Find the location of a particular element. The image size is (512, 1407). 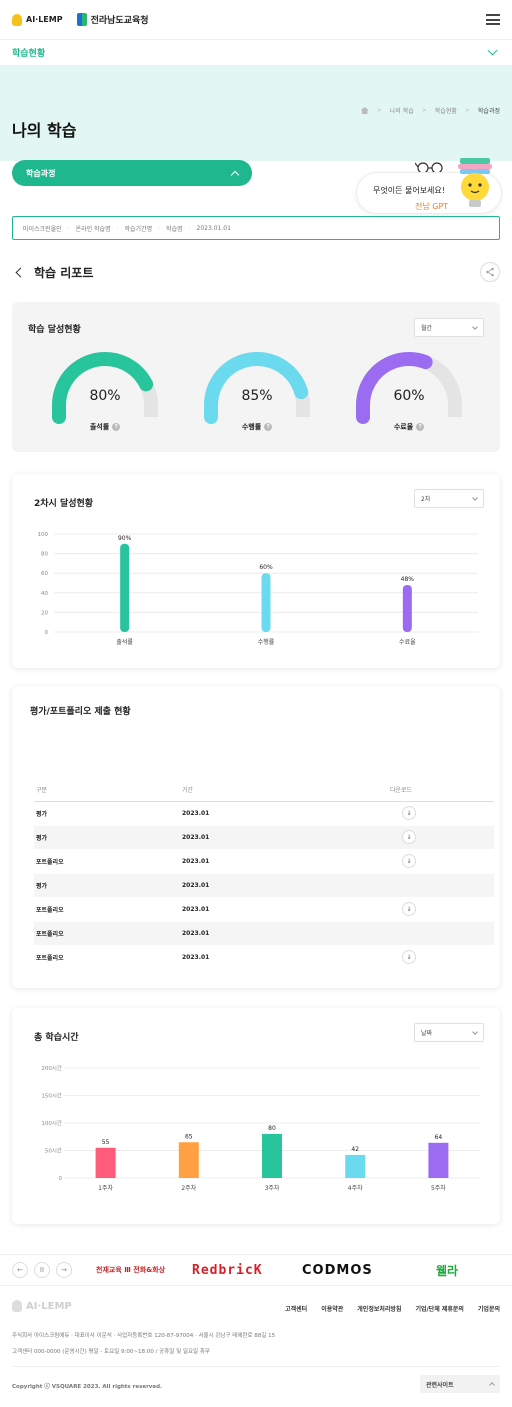

table-row: 포트폴리오 2023.01 is located at coordinates (264, 933).